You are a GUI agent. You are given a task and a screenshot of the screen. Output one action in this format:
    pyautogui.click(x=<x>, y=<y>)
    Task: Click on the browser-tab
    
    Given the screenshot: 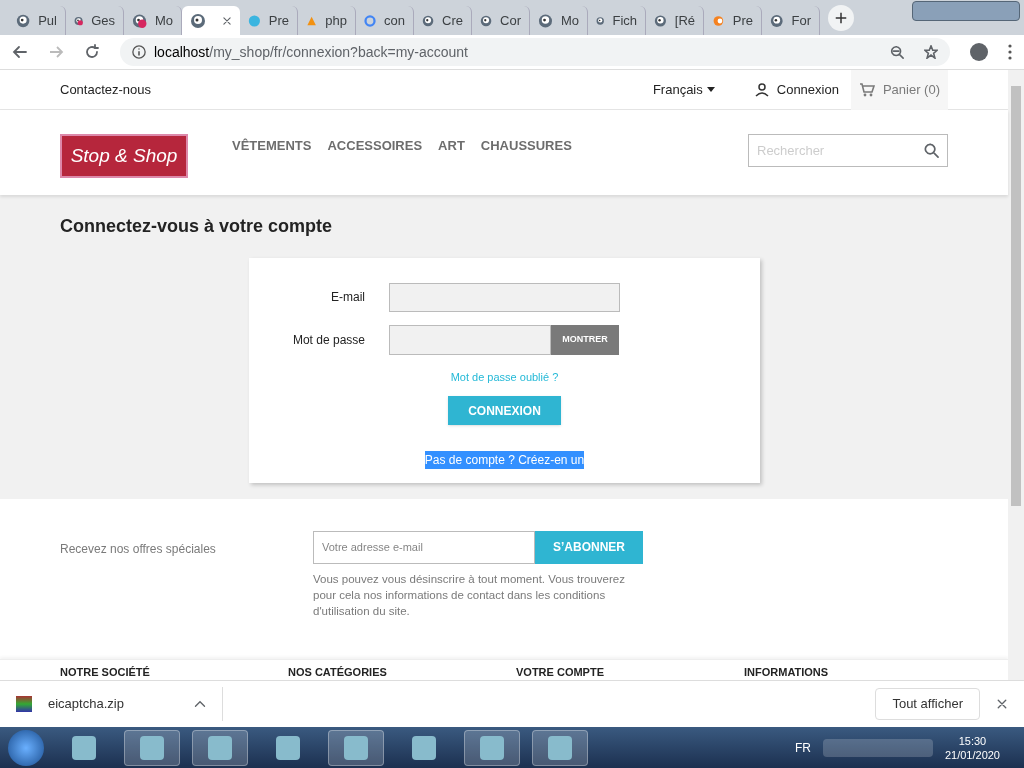 What is the action you would take?
    pyautogui.click(x=211, y=20)
    